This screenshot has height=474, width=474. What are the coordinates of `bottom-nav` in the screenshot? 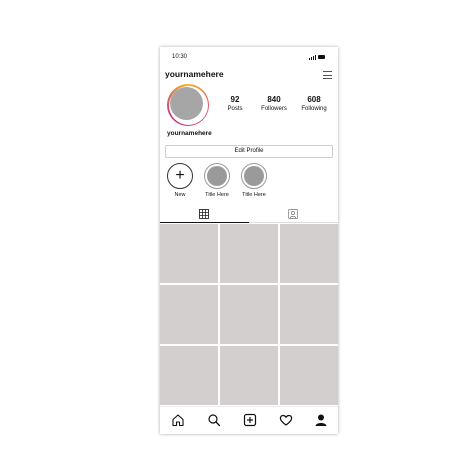 It's located at (249, 420).